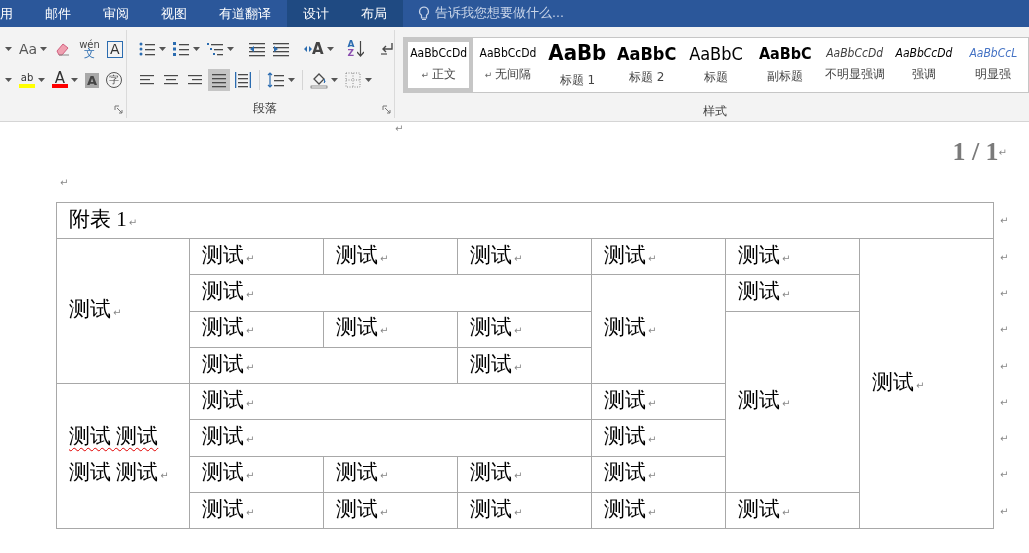 The height and width of the screenshot is (553, 1029). What do you see at coordinates (147, 49) in the screenshot?
I see `bullet-list-icon` at bounding box center [147, 49].